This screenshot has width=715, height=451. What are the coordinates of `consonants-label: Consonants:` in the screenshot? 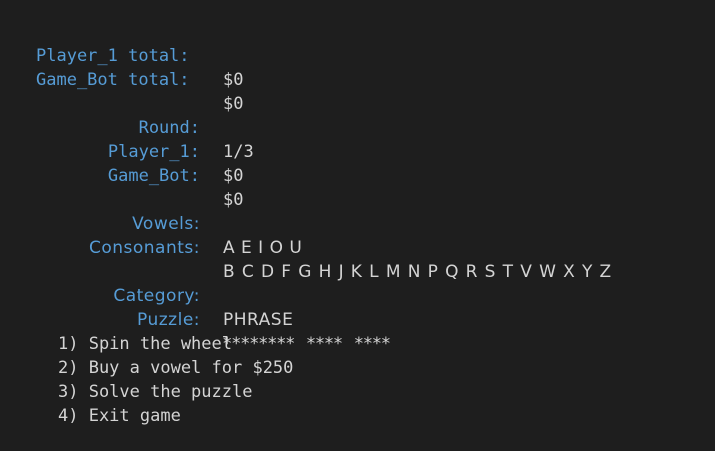 It's located at (144, 248).